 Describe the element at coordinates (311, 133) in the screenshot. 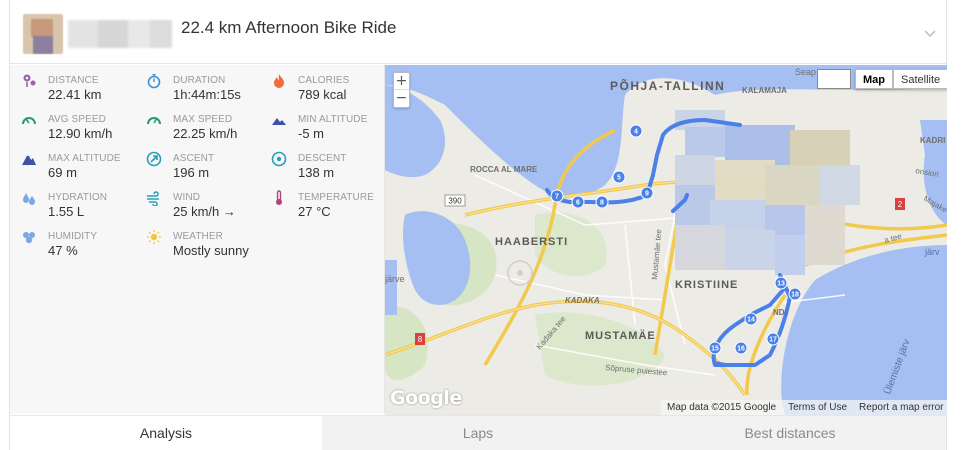

I see `stat-value: -5 m` at that location.